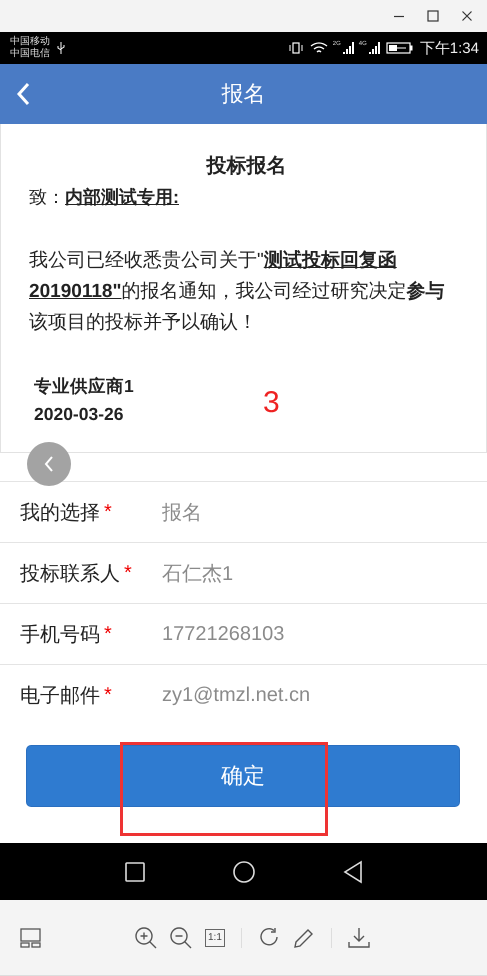 The image size is (487, 976). What do you see at coordinates (319, 48) in the screenshot?
I see `wifi-icon` at bounding box center [319, 48].